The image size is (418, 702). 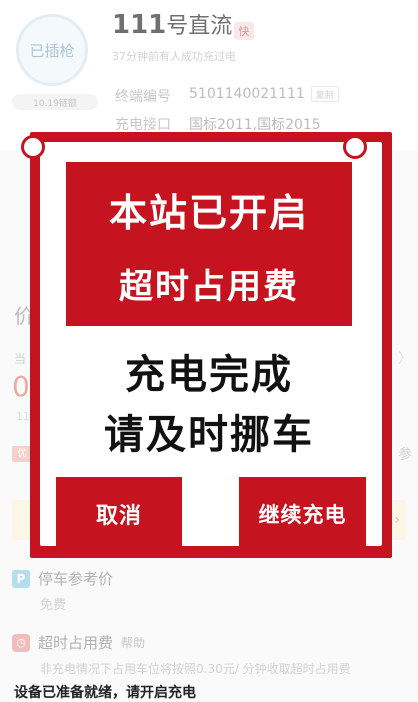 What do you see at coordinates (209, 435) in the screenshot?
I see `dialog-message-line-2: 请及时挪车` at bounding box center [209, 435].